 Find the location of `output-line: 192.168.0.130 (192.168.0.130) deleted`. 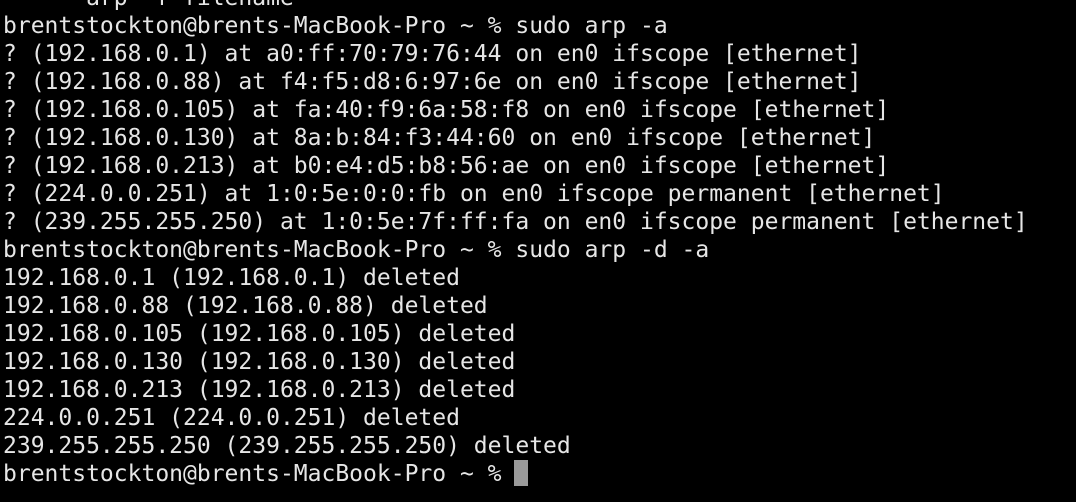

output-line: 192.168.0.130 (192.168.0.130) deleted is located at coordinates (259, 362).